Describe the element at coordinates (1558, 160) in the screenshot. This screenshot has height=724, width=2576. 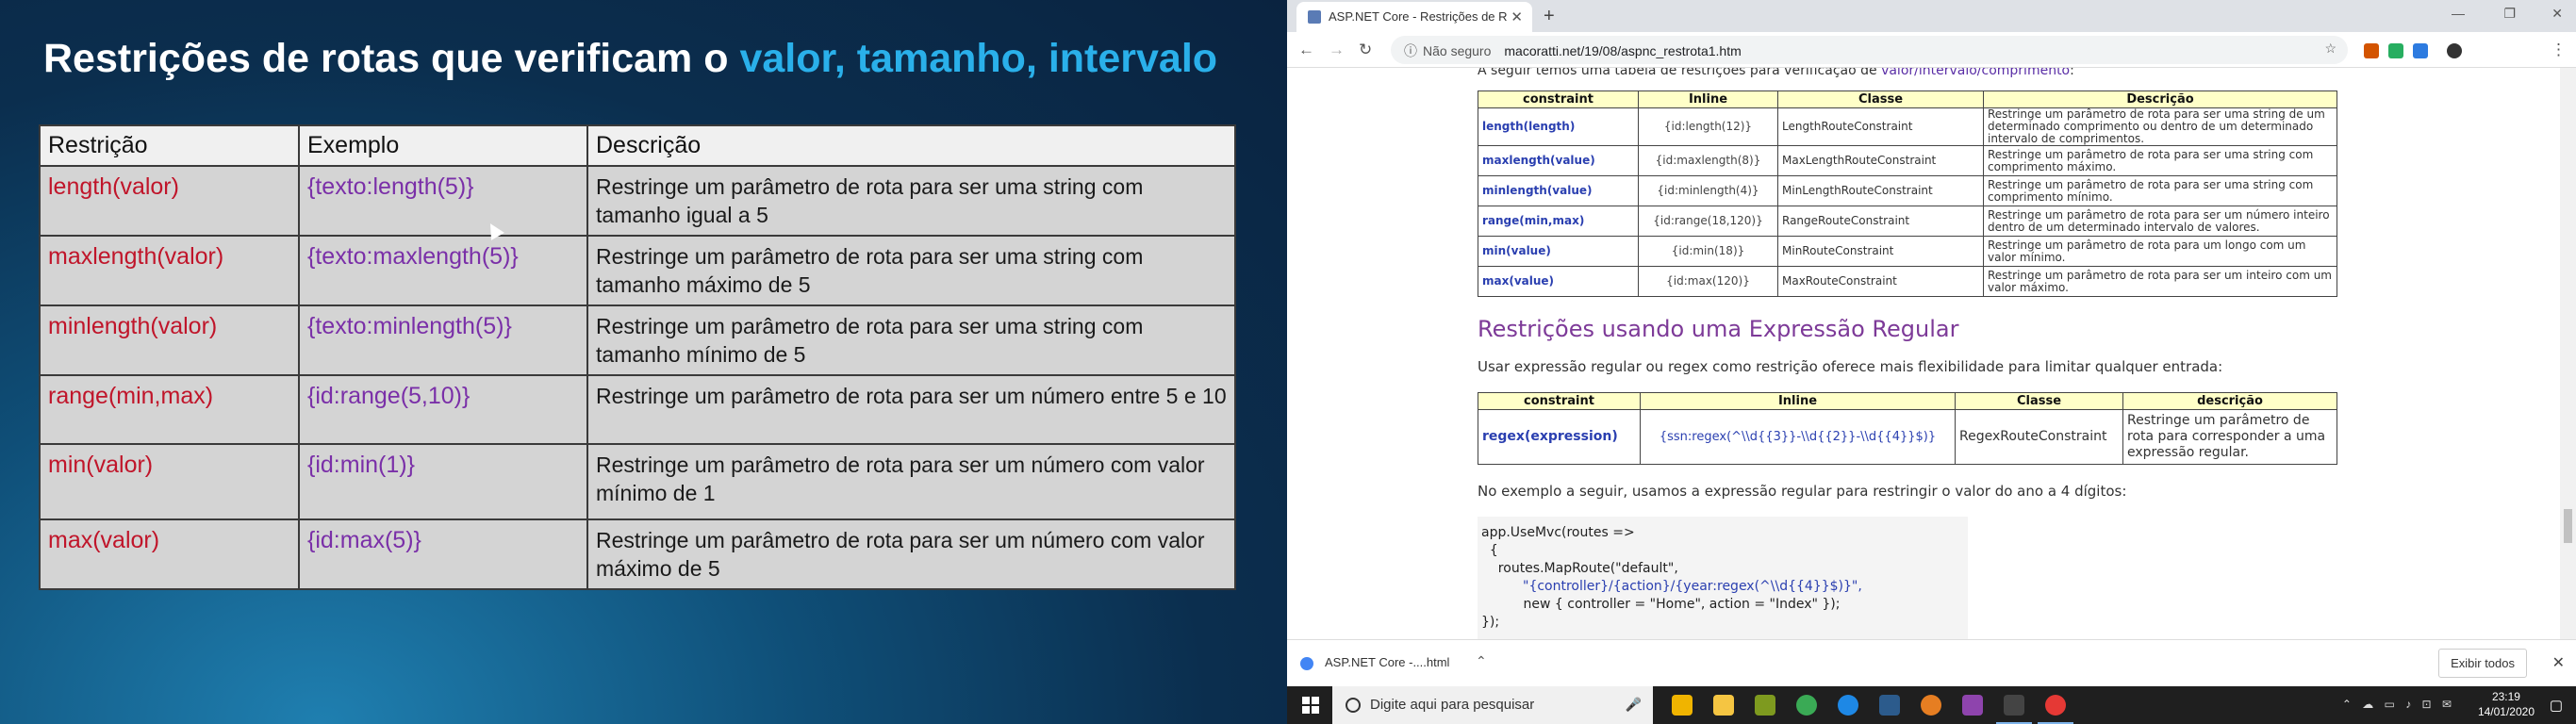
I see `constraint-cell: maxlength(value)` at that location.